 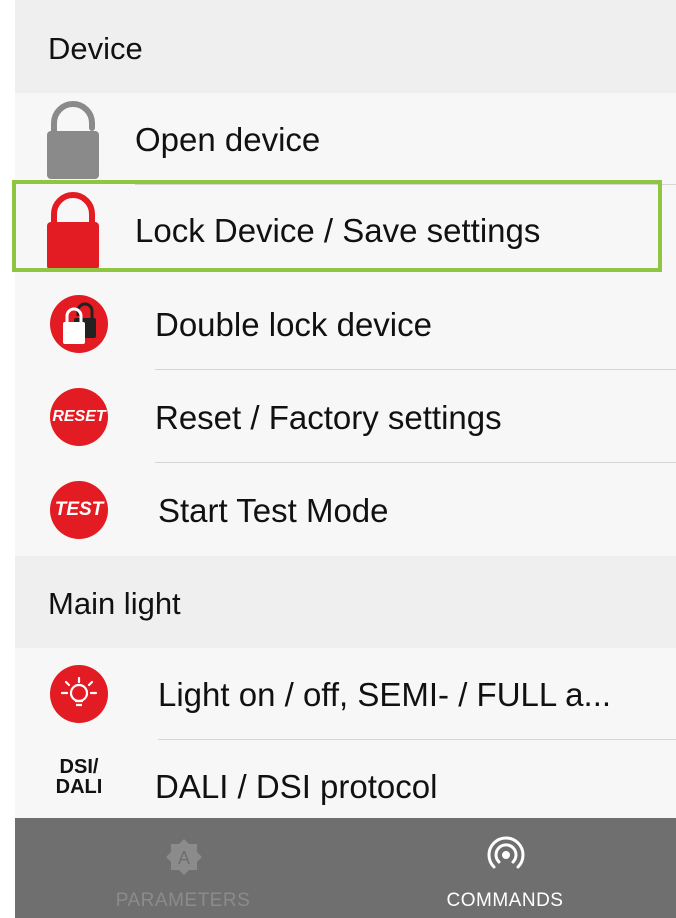 I want to click on double-lock-label: Double lock device, so click(x=293, y=324).